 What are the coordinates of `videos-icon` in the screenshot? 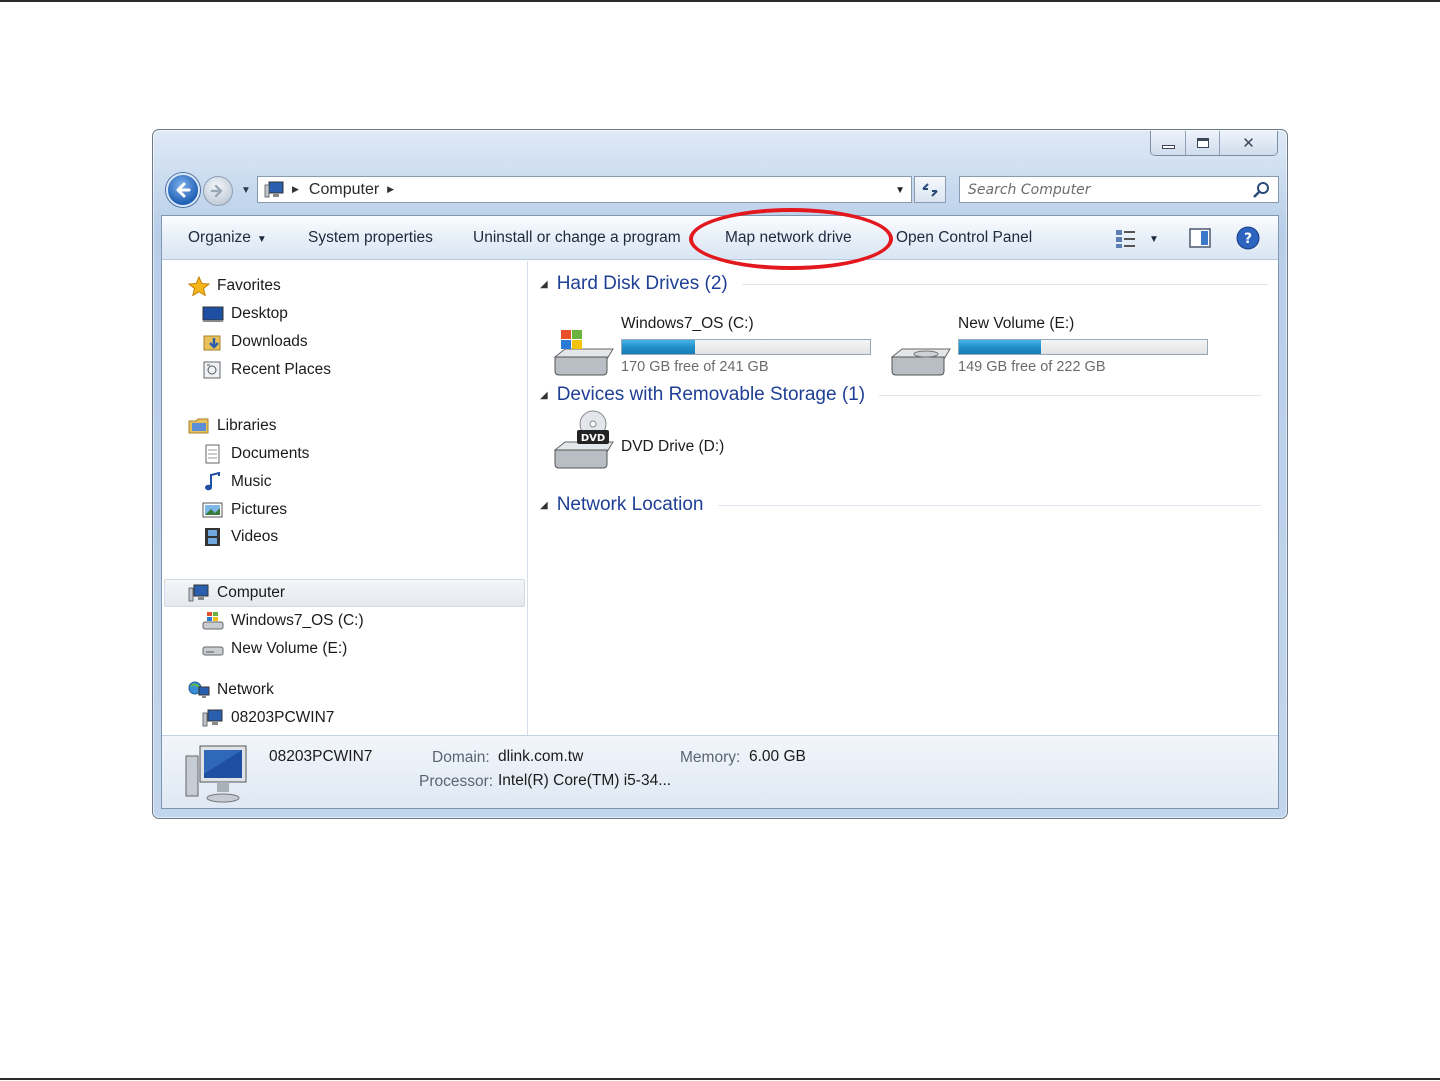 It's located at (212, 537).